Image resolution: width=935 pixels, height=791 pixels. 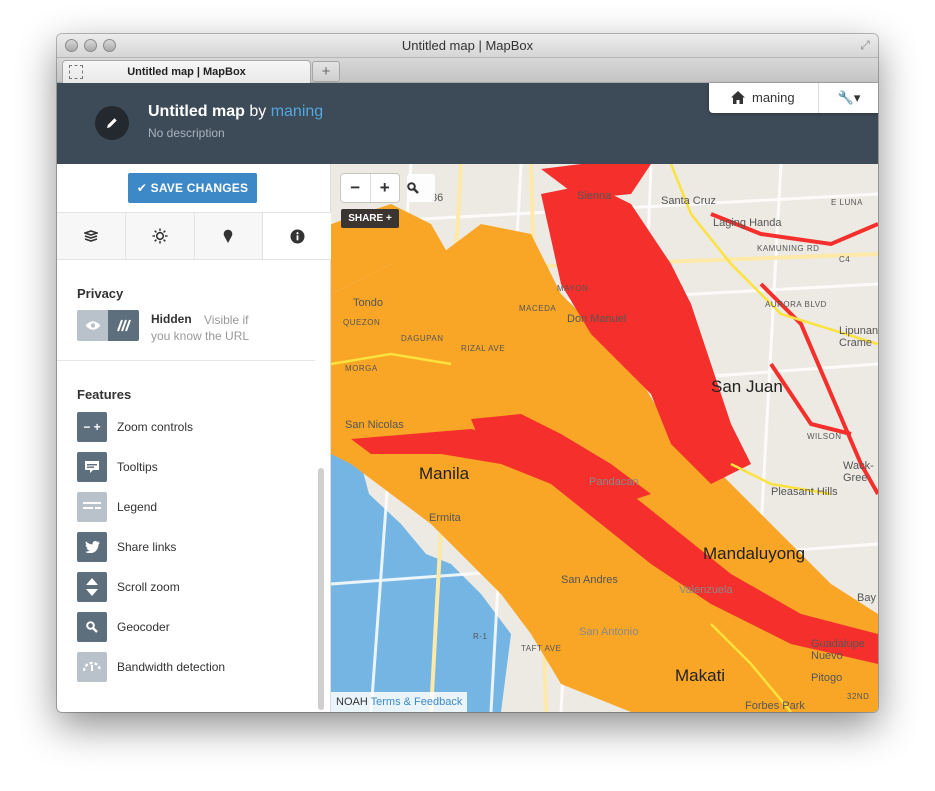 What do you see at coordinates (858, 696) in the screenshot?
I see `road-label: 32ND` at bounding box center [858, 696].